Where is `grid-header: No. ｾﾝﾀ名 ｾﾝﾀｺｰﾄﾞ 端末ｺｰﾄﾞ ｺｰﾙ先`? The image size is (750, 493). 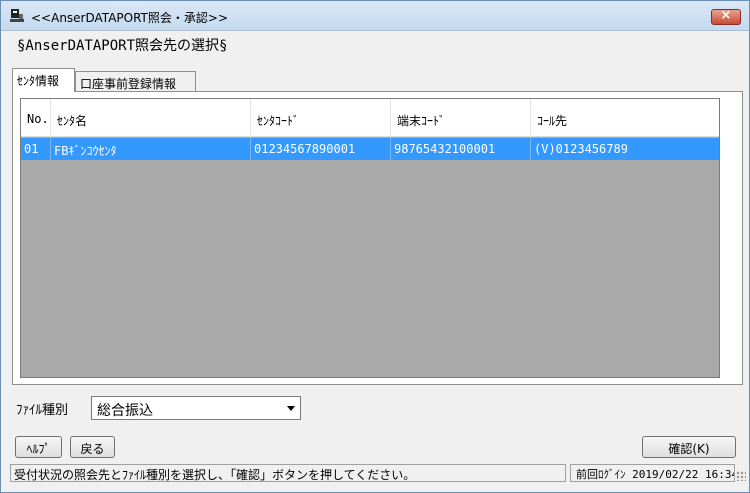 grid-header: No. ｾﾝﾀ名 ｾﾝﾀｺｰﾄﾞ 端末ｺｰﾄﾞ ｺｰﾙ先 is located at coordinates (370, 118).